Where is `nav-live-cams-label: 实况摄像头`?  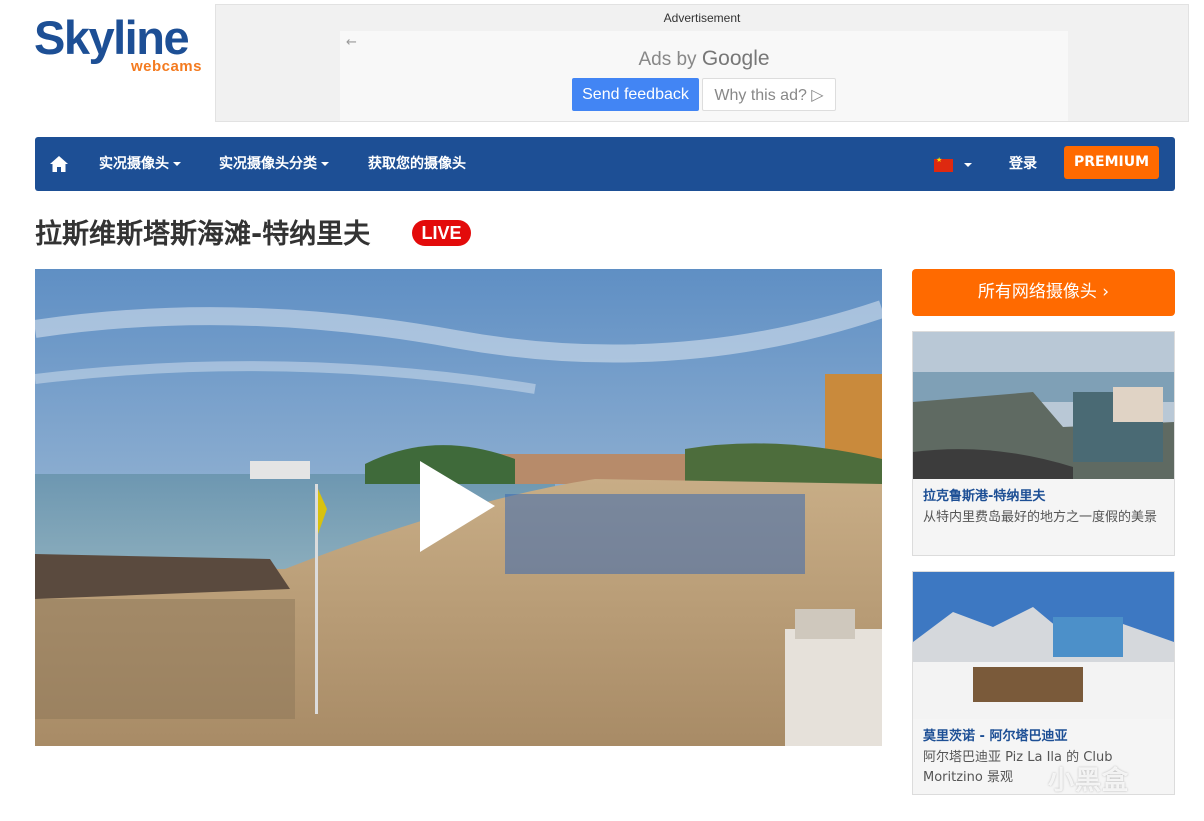
nav-live-cams-label: 实况摄像头 is located at coordinates (134, 164).